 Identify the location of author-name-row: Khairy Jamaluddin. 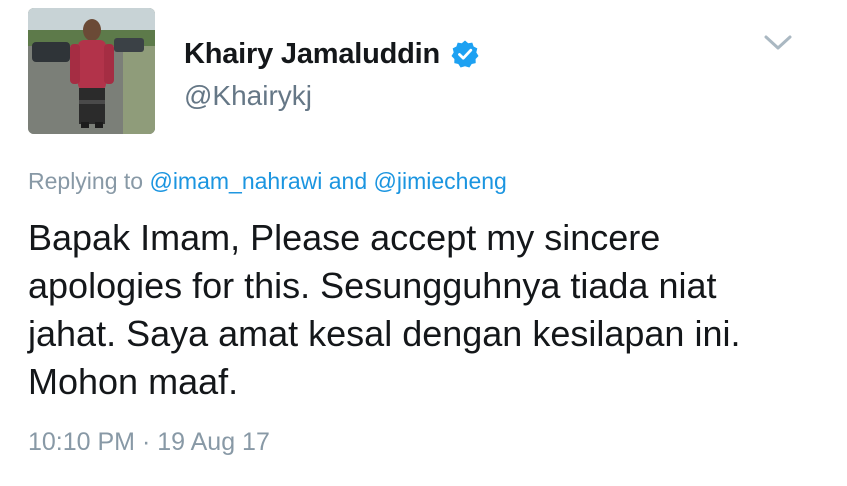
(332, 54).